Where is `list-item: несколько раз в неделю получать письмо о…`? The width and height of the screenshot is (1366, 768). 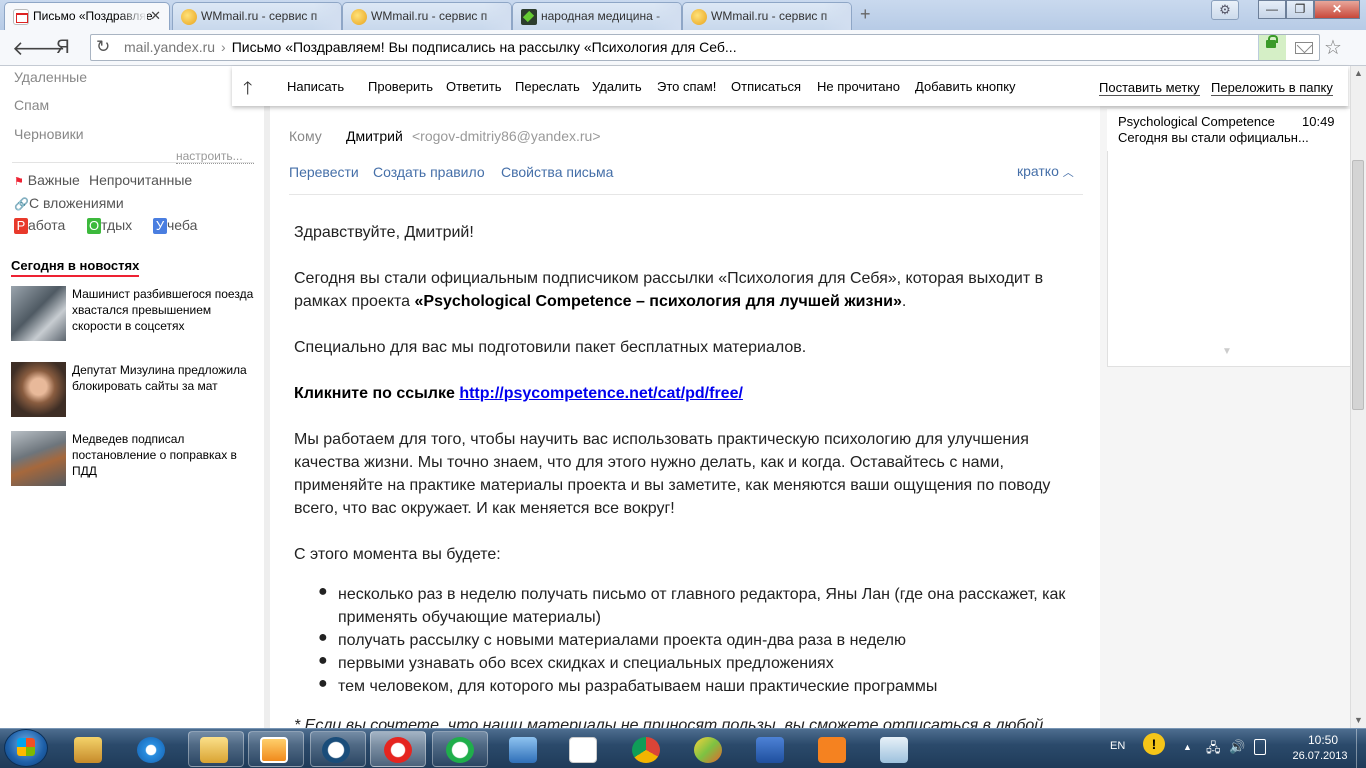 list-item: несколько раз в неделю получать письмо о… is located at coordinates (702, 606).